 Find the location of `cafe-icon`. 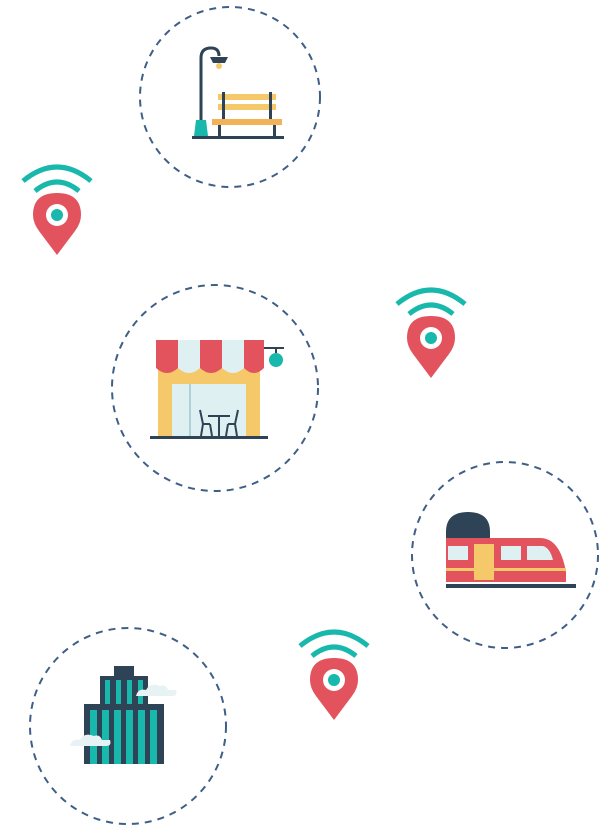

cafe-icon is located at coordinates (217, 389).